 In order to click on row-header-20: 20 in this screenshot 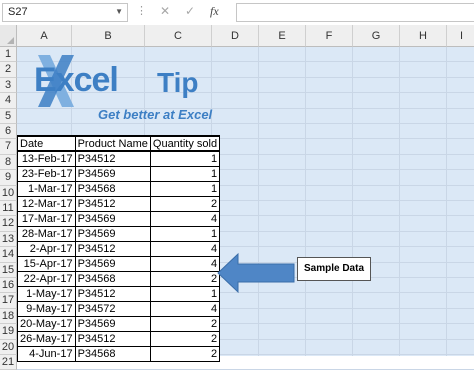, I will do `click(8, 347)`.